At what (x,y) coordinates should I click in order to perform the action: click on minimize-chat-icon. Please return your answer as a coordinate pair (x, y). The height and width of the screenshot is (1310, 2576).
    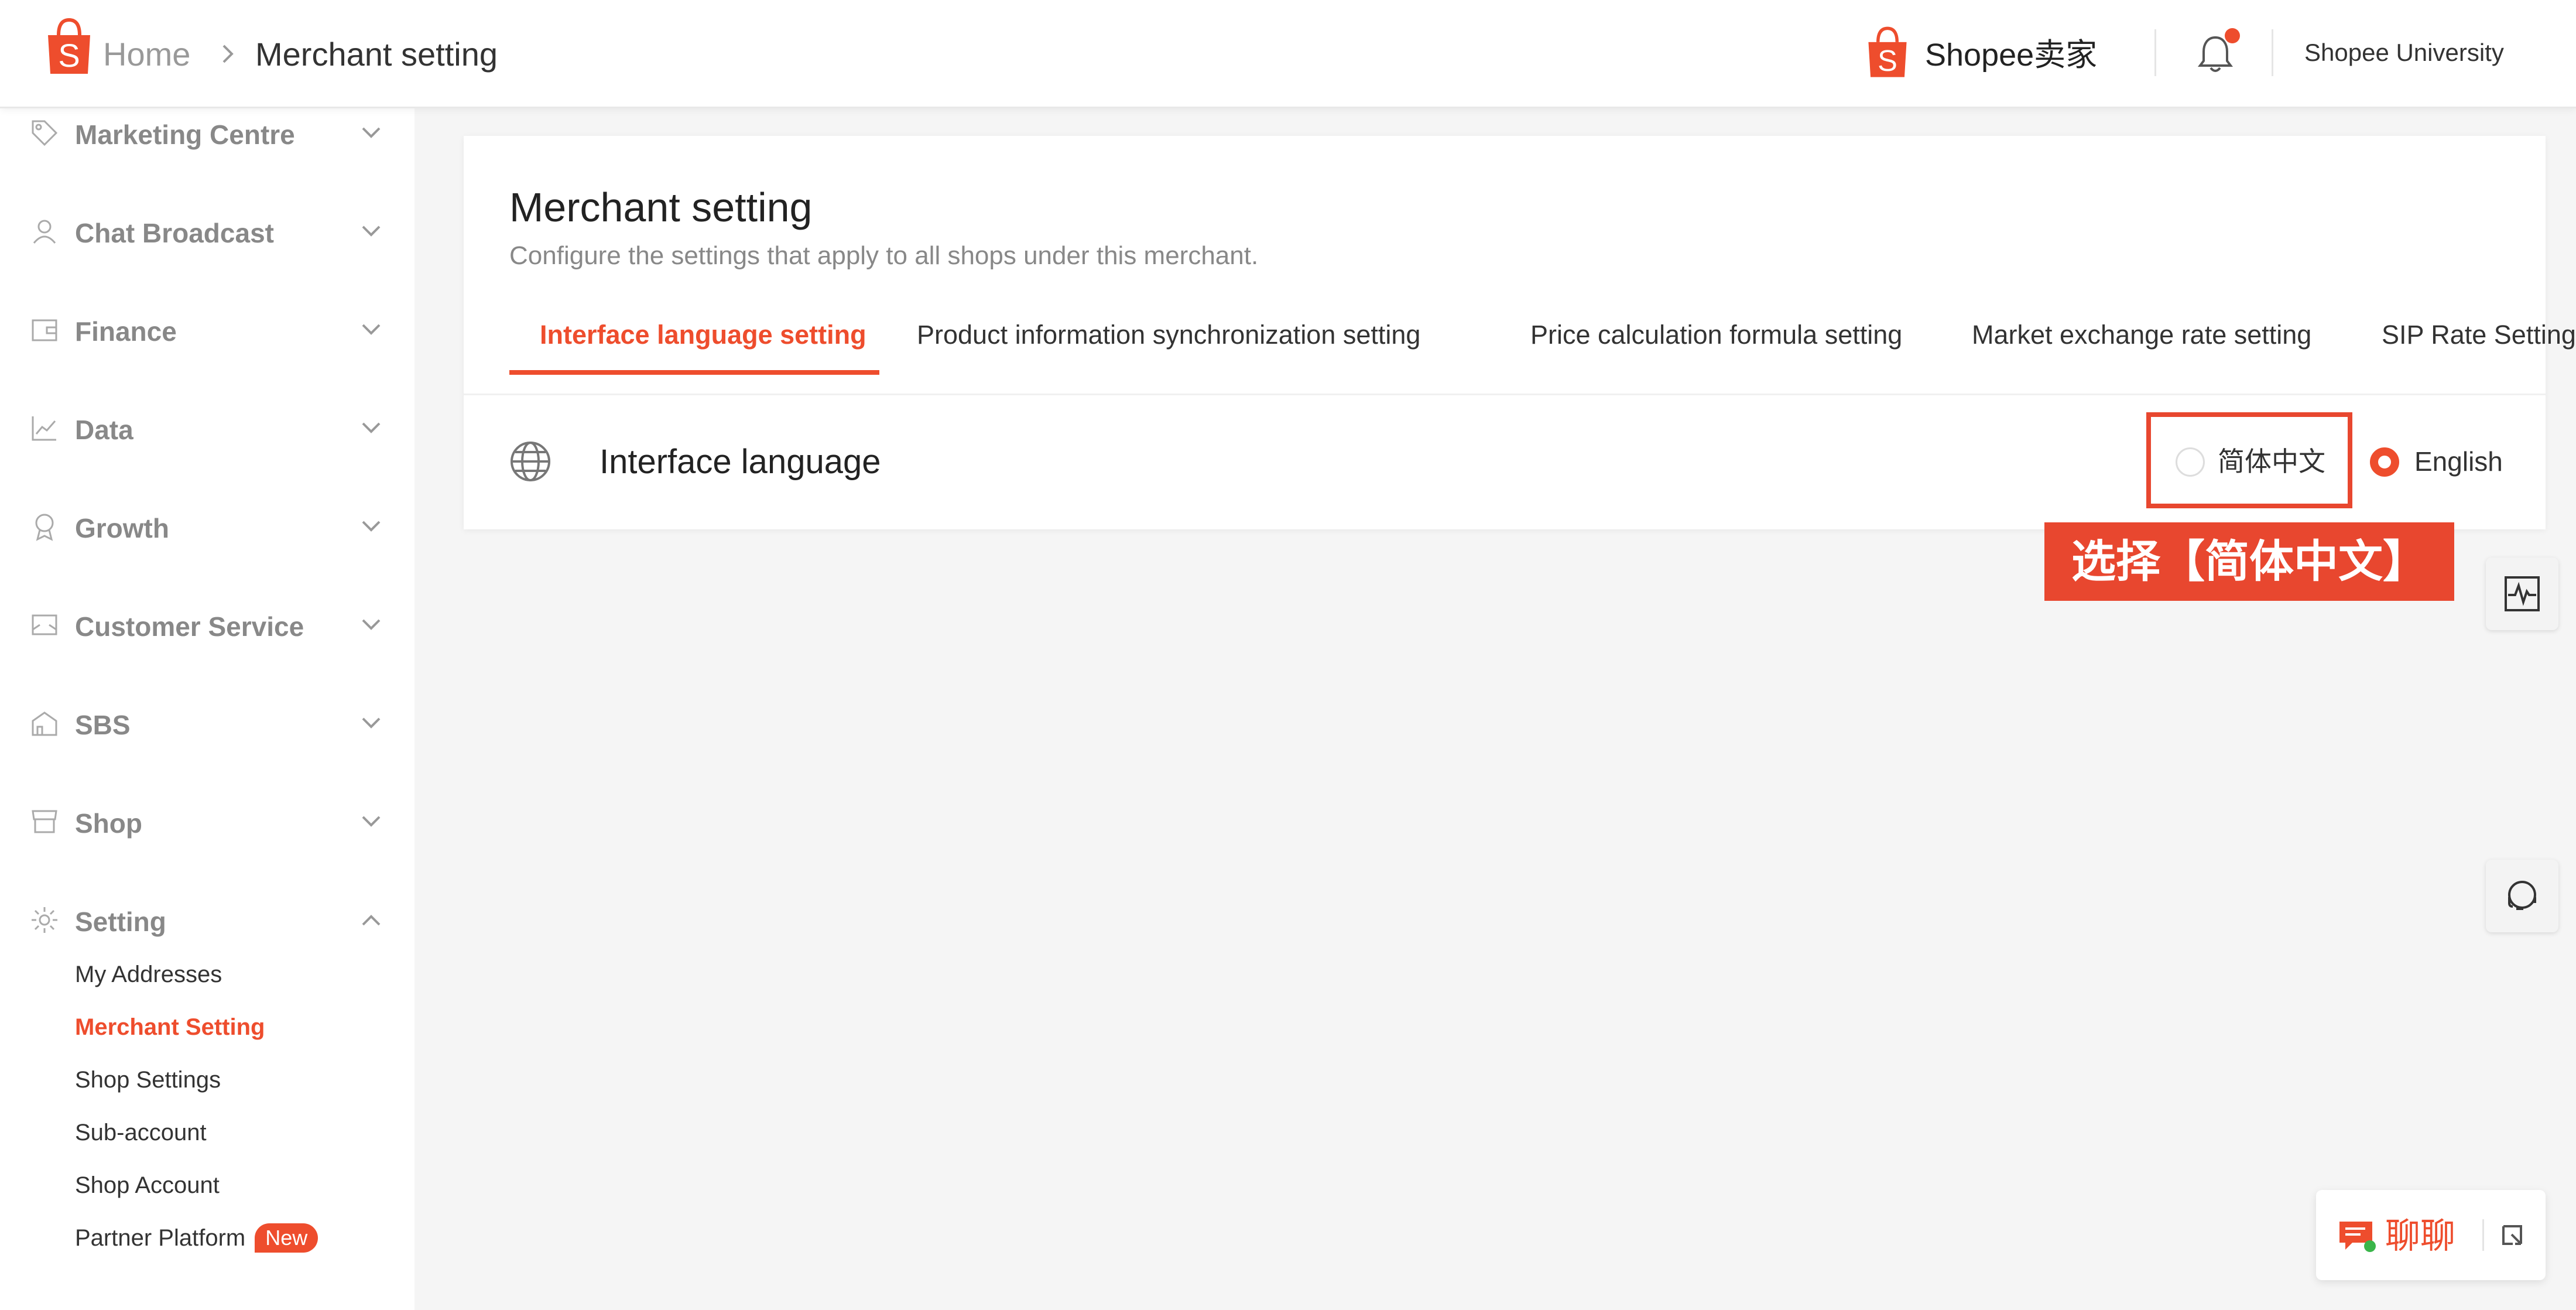
    Looking at the image, I should click on (2512, 1235).